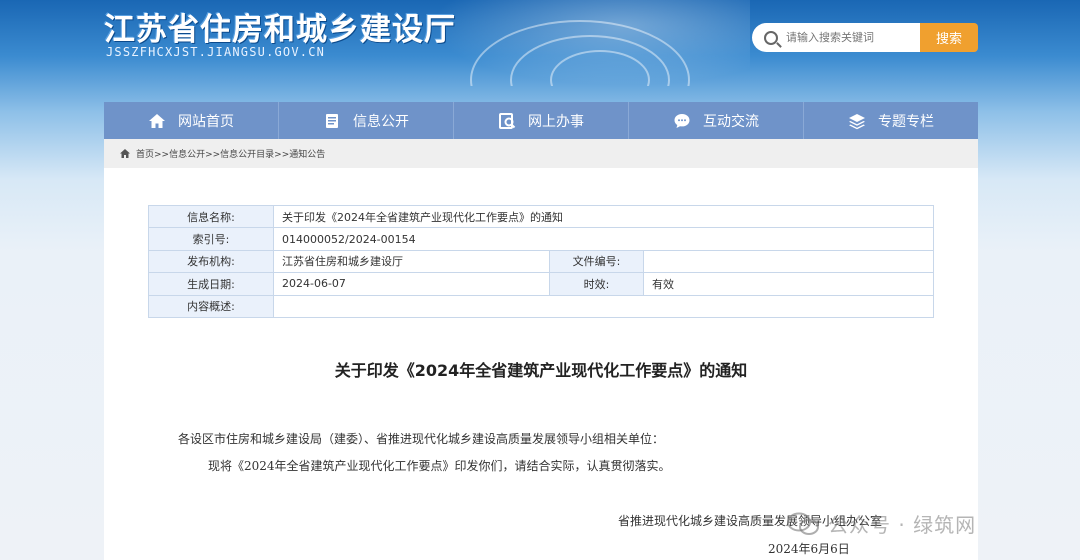  I want to click on info-summary-value, so click(603, 306).